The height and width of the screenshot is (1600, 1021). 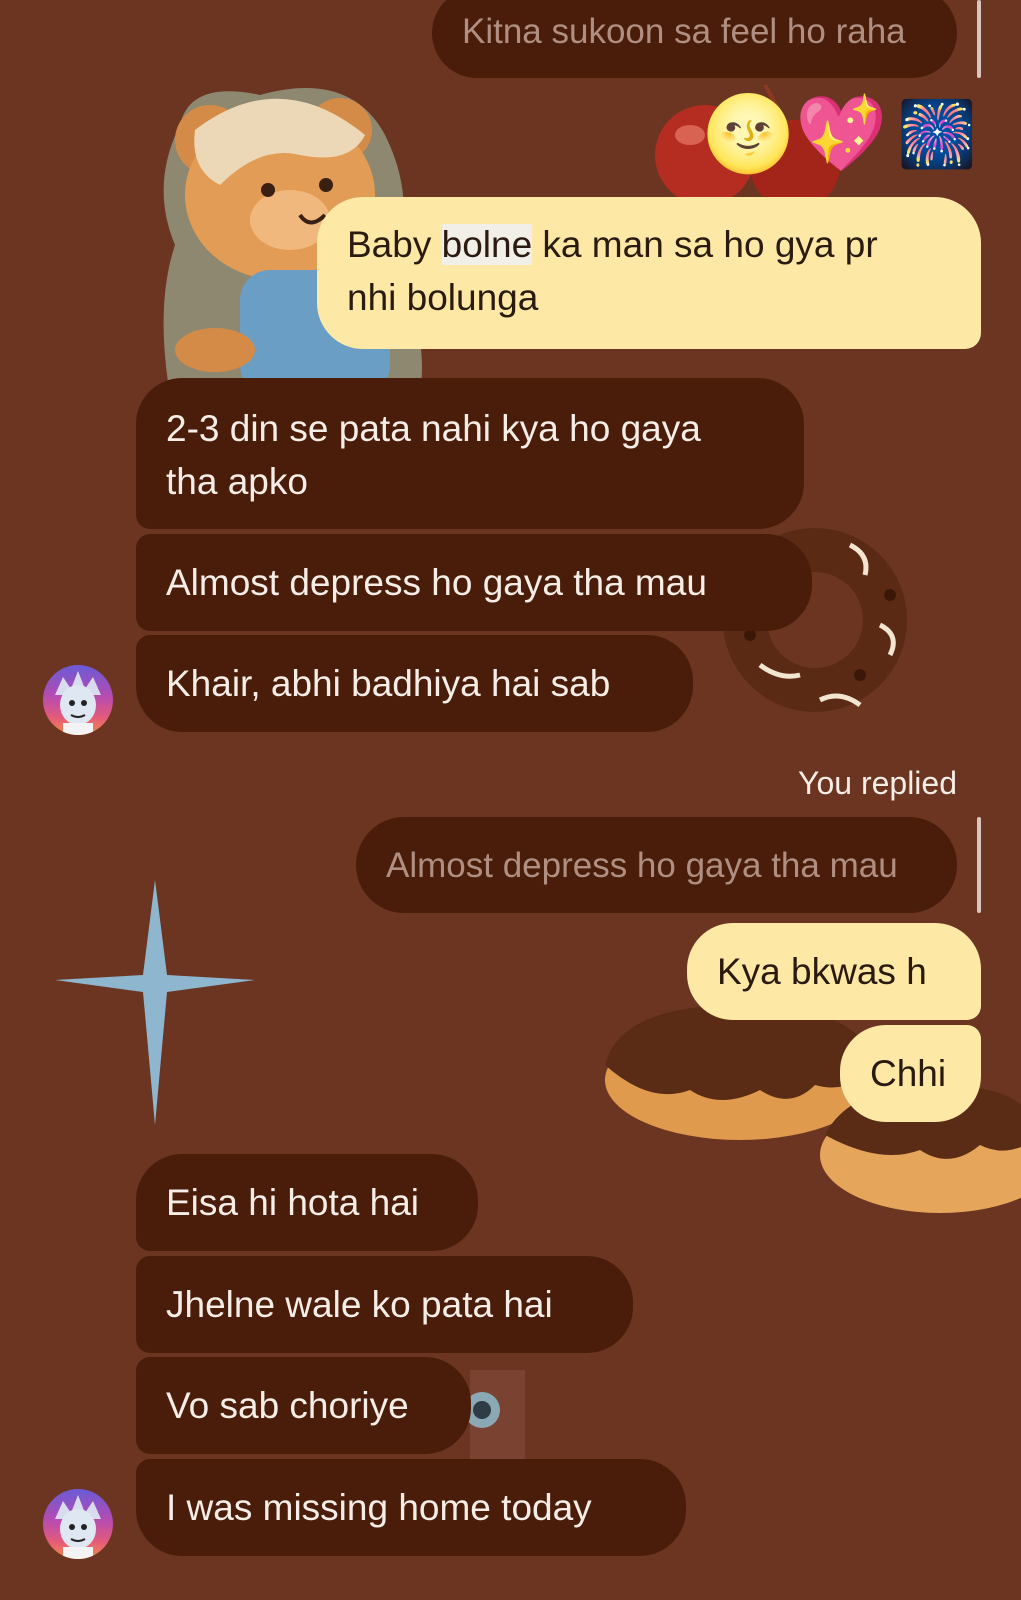 What do you see at coordinates (474, 582) in the screenshot?
I see `incoming-message: Almost depress ho gaya tha mau` at bounding box center [474, 582].